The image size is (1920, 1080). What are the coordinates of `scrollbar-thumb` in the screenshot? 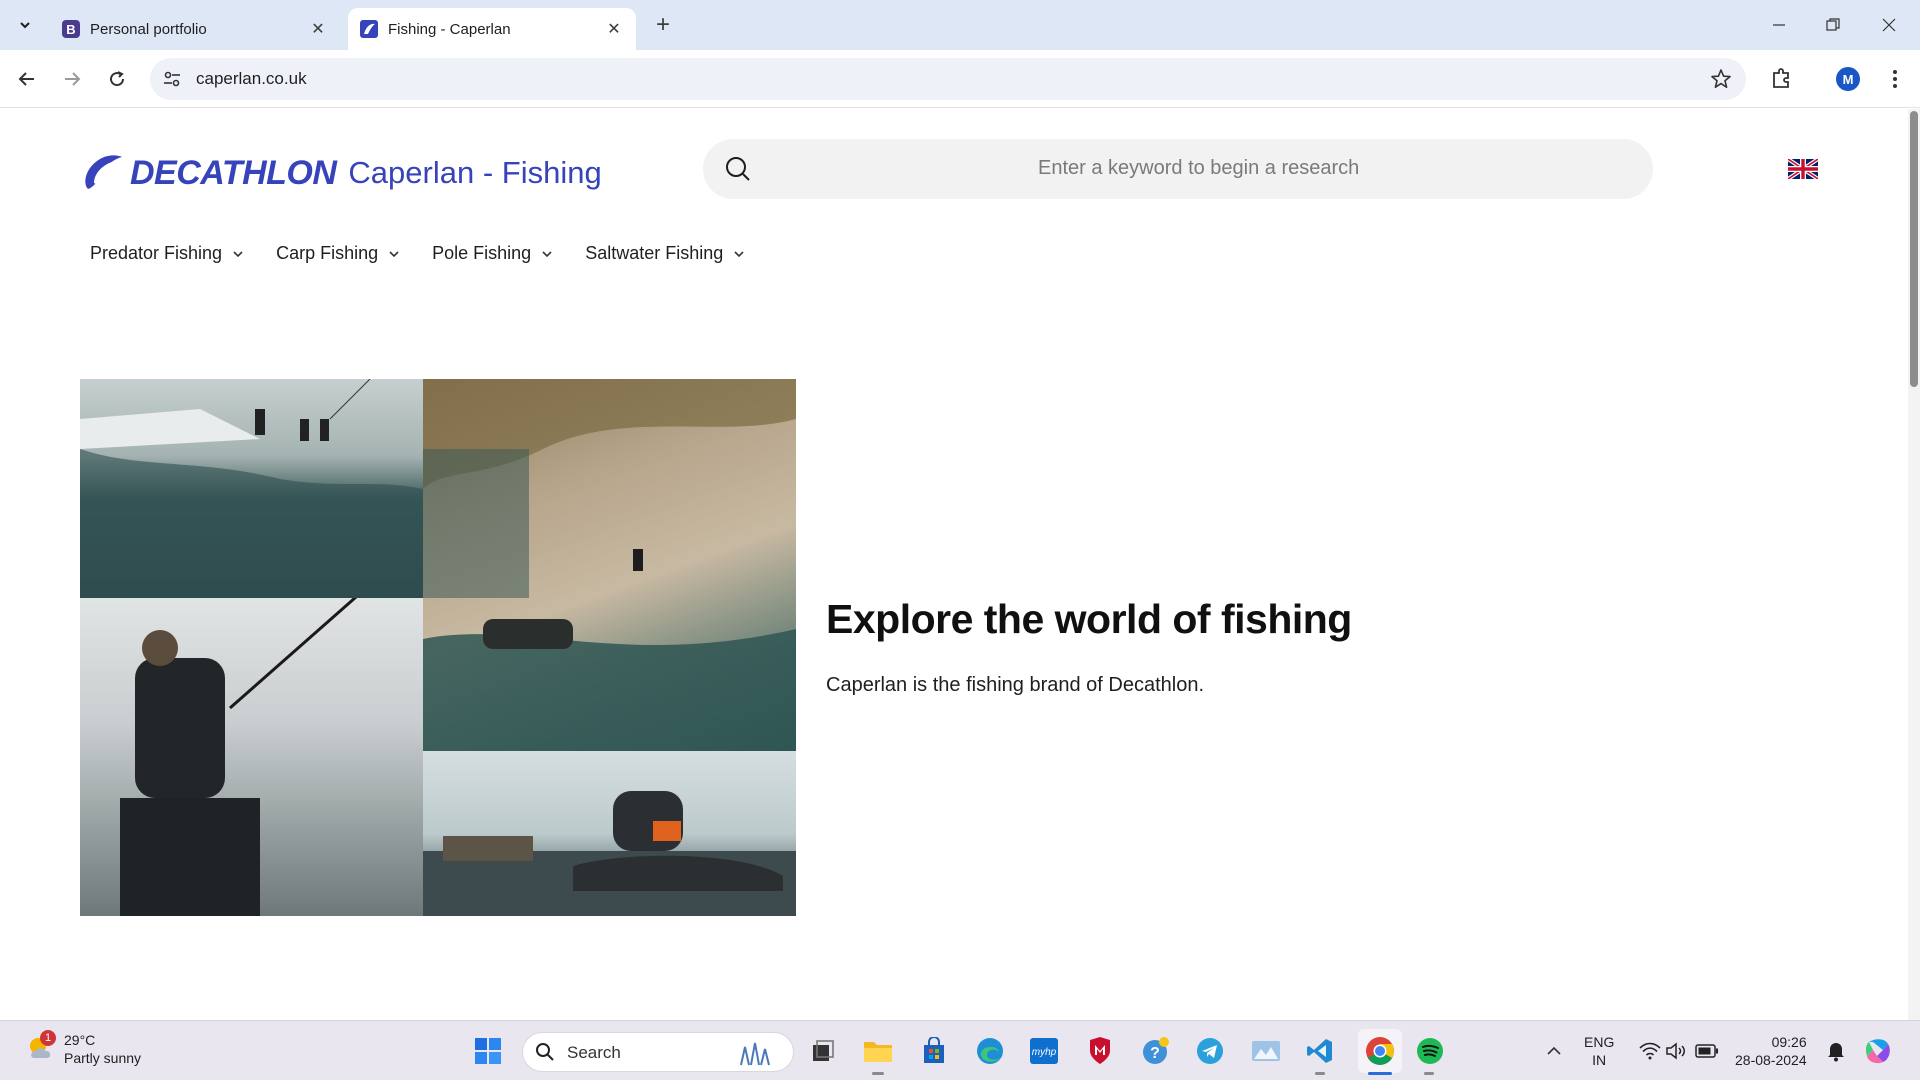 It's located at (1914, 249).